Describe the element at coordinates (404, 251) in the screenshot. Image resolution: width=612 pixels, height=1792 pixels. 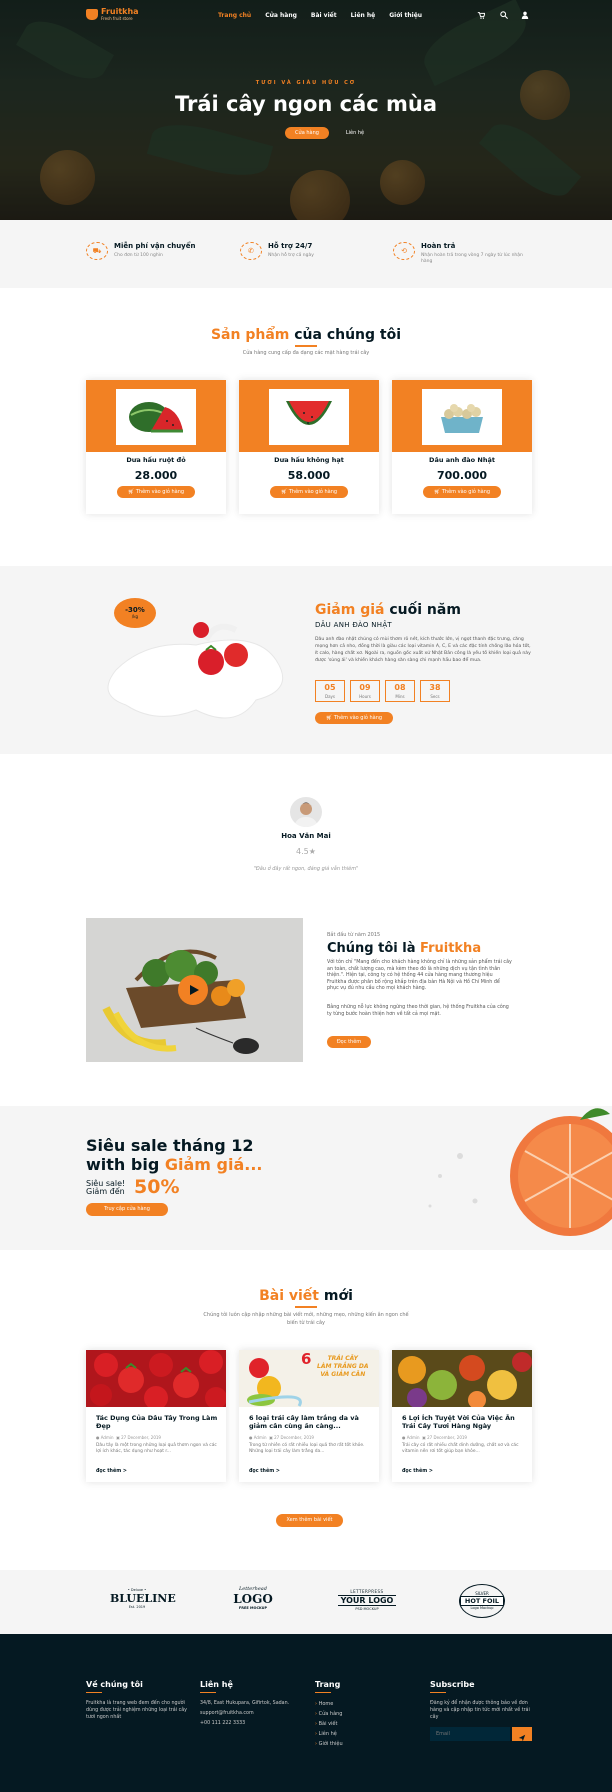
I see `refresh-icon: ⟲` at that location.